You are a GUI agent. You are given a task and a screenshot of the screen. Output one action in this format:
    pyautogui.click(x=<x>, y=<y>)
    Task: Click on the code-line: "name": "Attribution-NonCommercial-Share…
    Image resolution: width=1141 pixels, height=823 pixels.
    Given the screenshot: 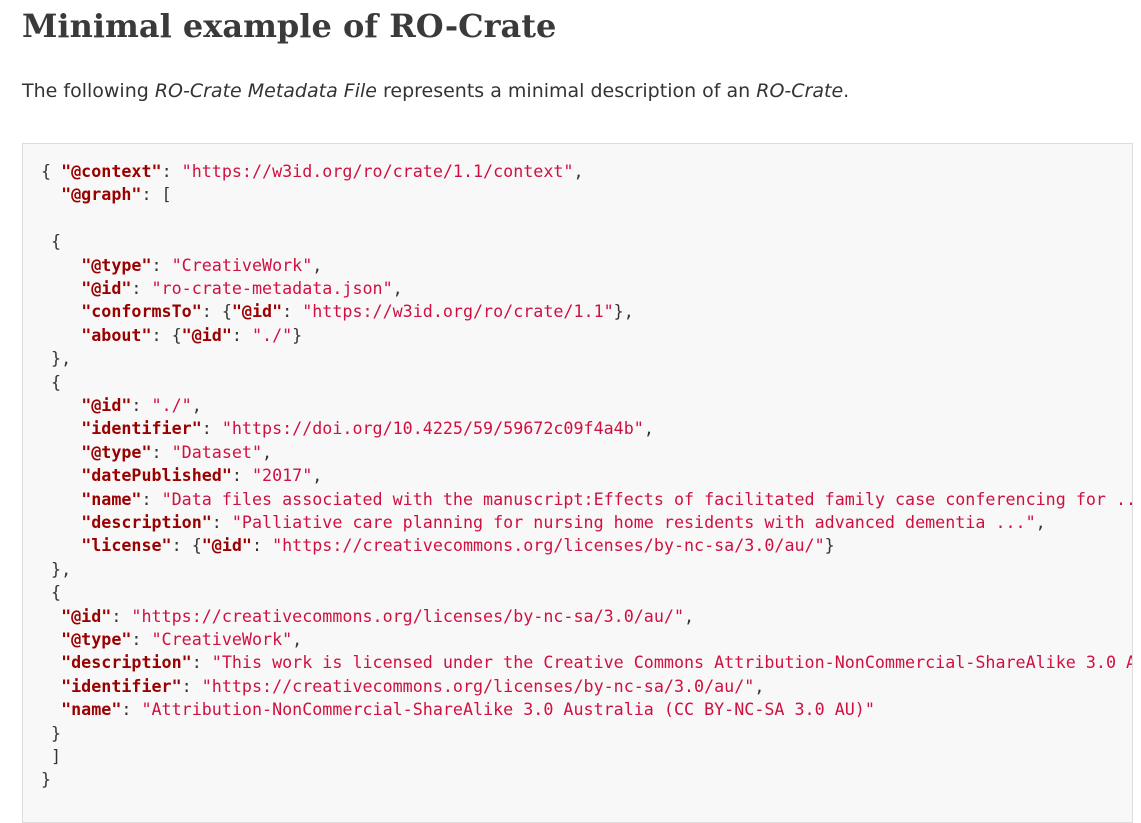 What is the action you would take?
    pyautogui.click(x=458, y=709)
    